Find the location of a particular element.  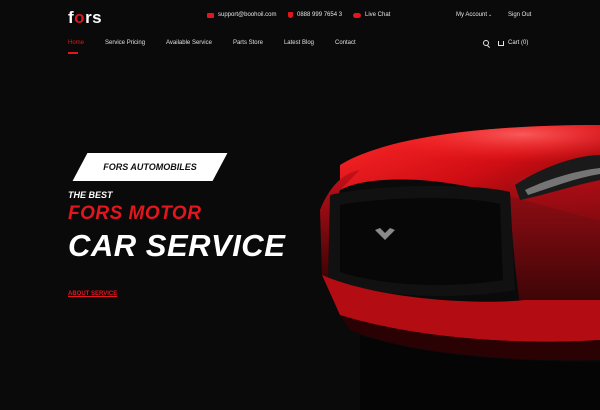

sign-out-link: Sign Out is located at coordinates (519, 15).